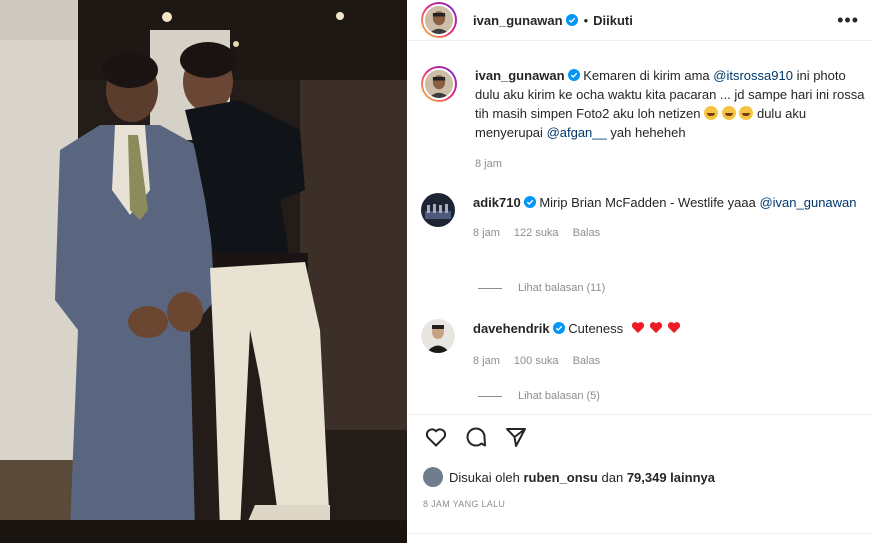  I want to click on comment-text: Mirip Brian McFadden - Westlife yaaa, so click(647, 202).